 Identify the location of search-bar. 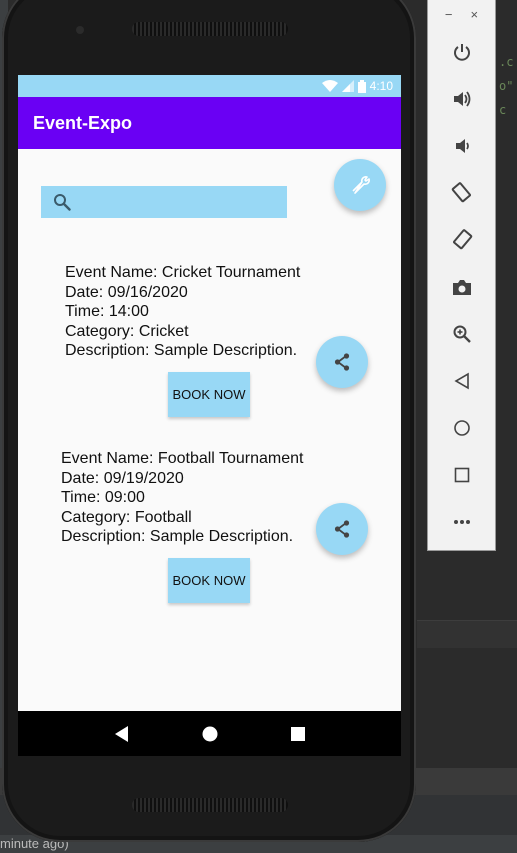
(164, 202).